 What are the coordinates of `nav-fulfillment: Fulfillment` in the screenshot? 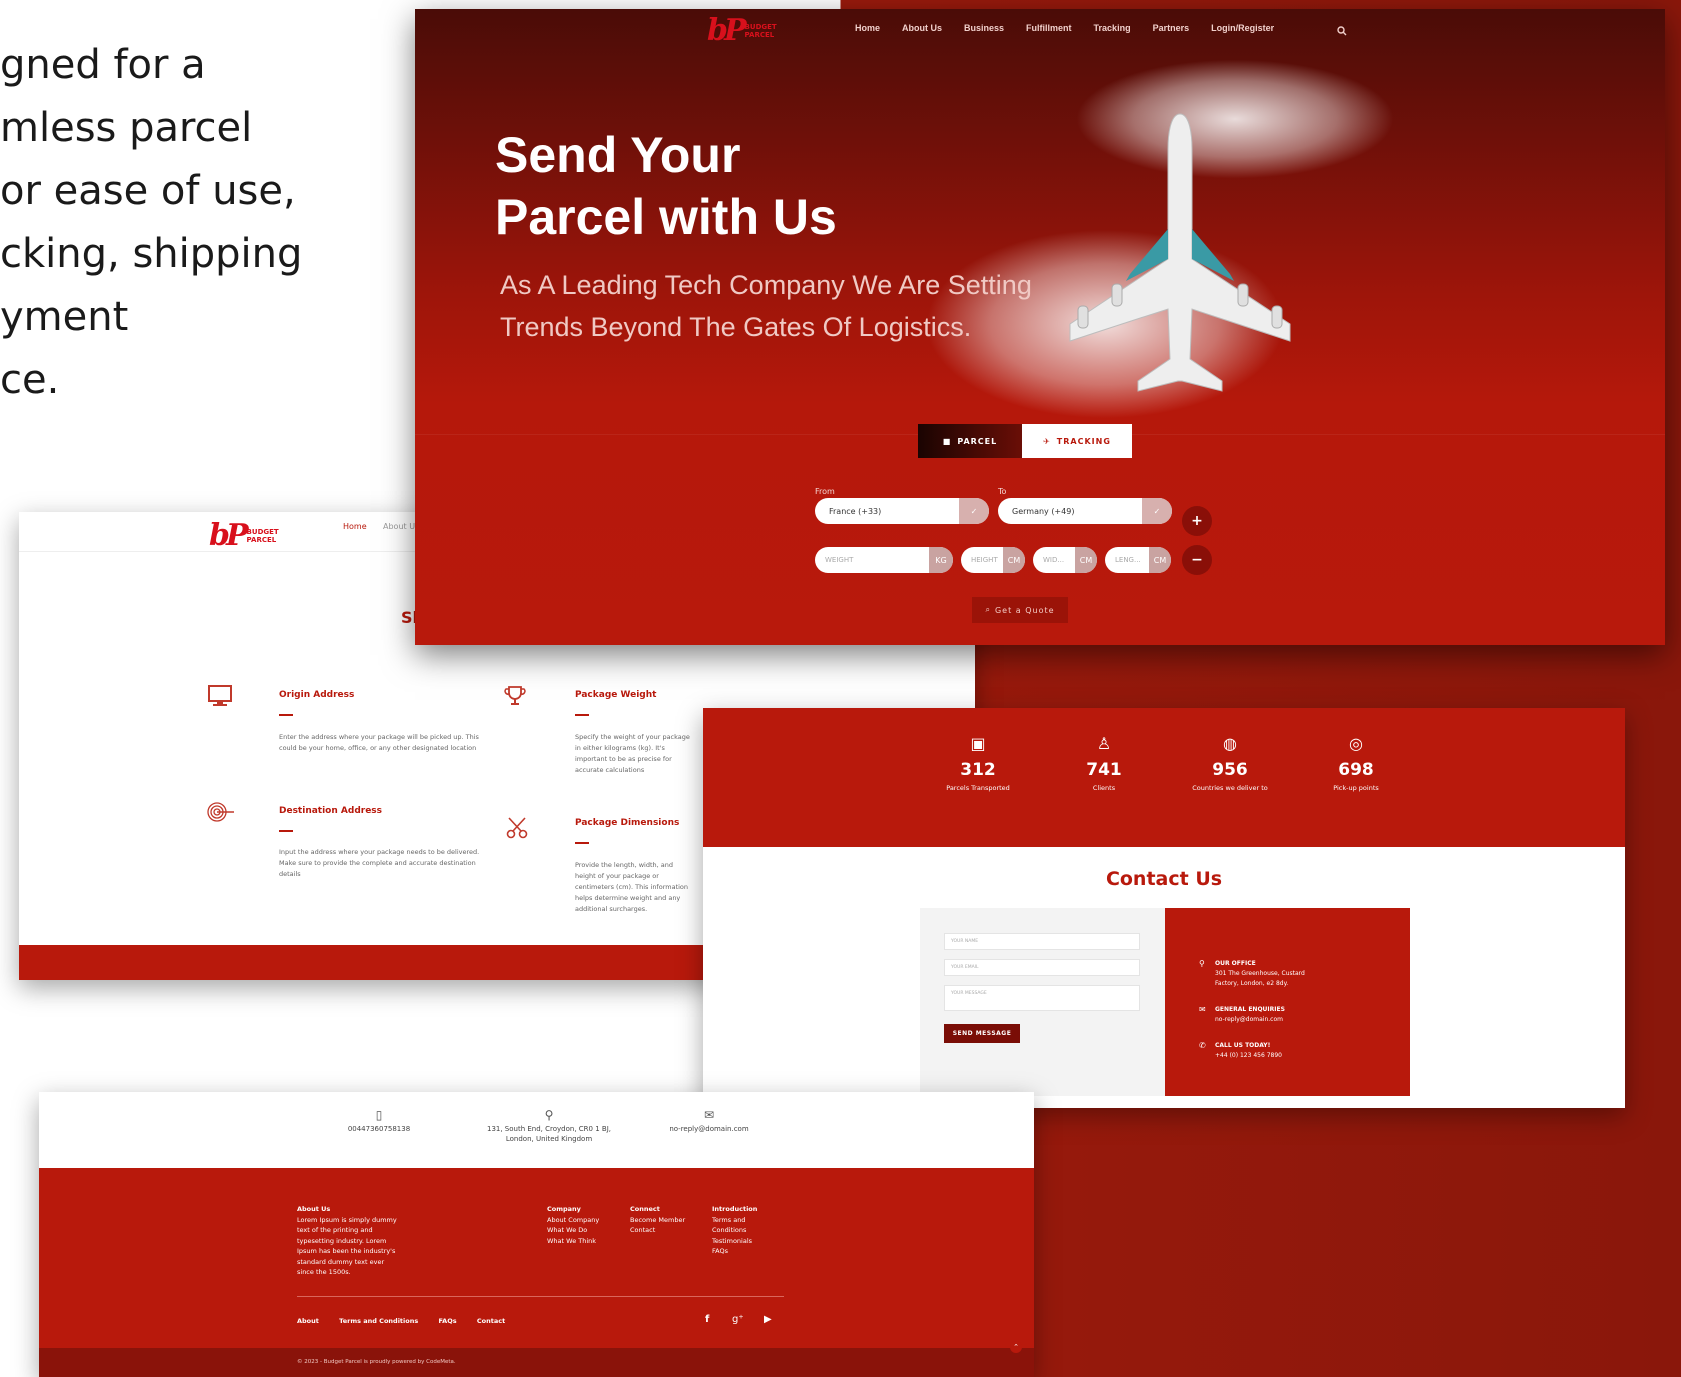 It's located at (1049, 28).